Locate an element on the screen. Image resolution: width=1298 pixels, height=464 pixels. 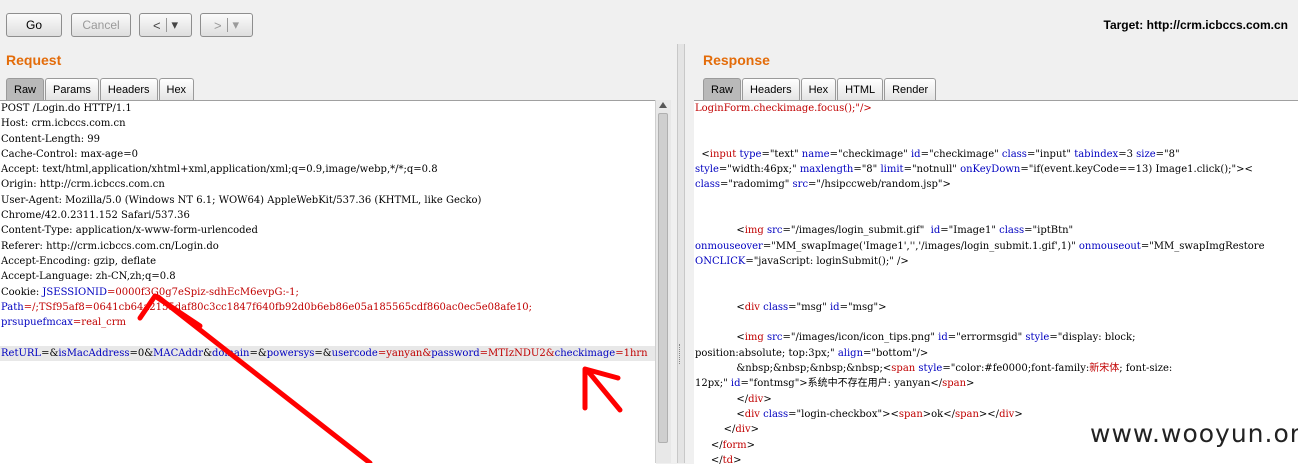
arrow-checkimage-icon is located at coordinates (602, 389).